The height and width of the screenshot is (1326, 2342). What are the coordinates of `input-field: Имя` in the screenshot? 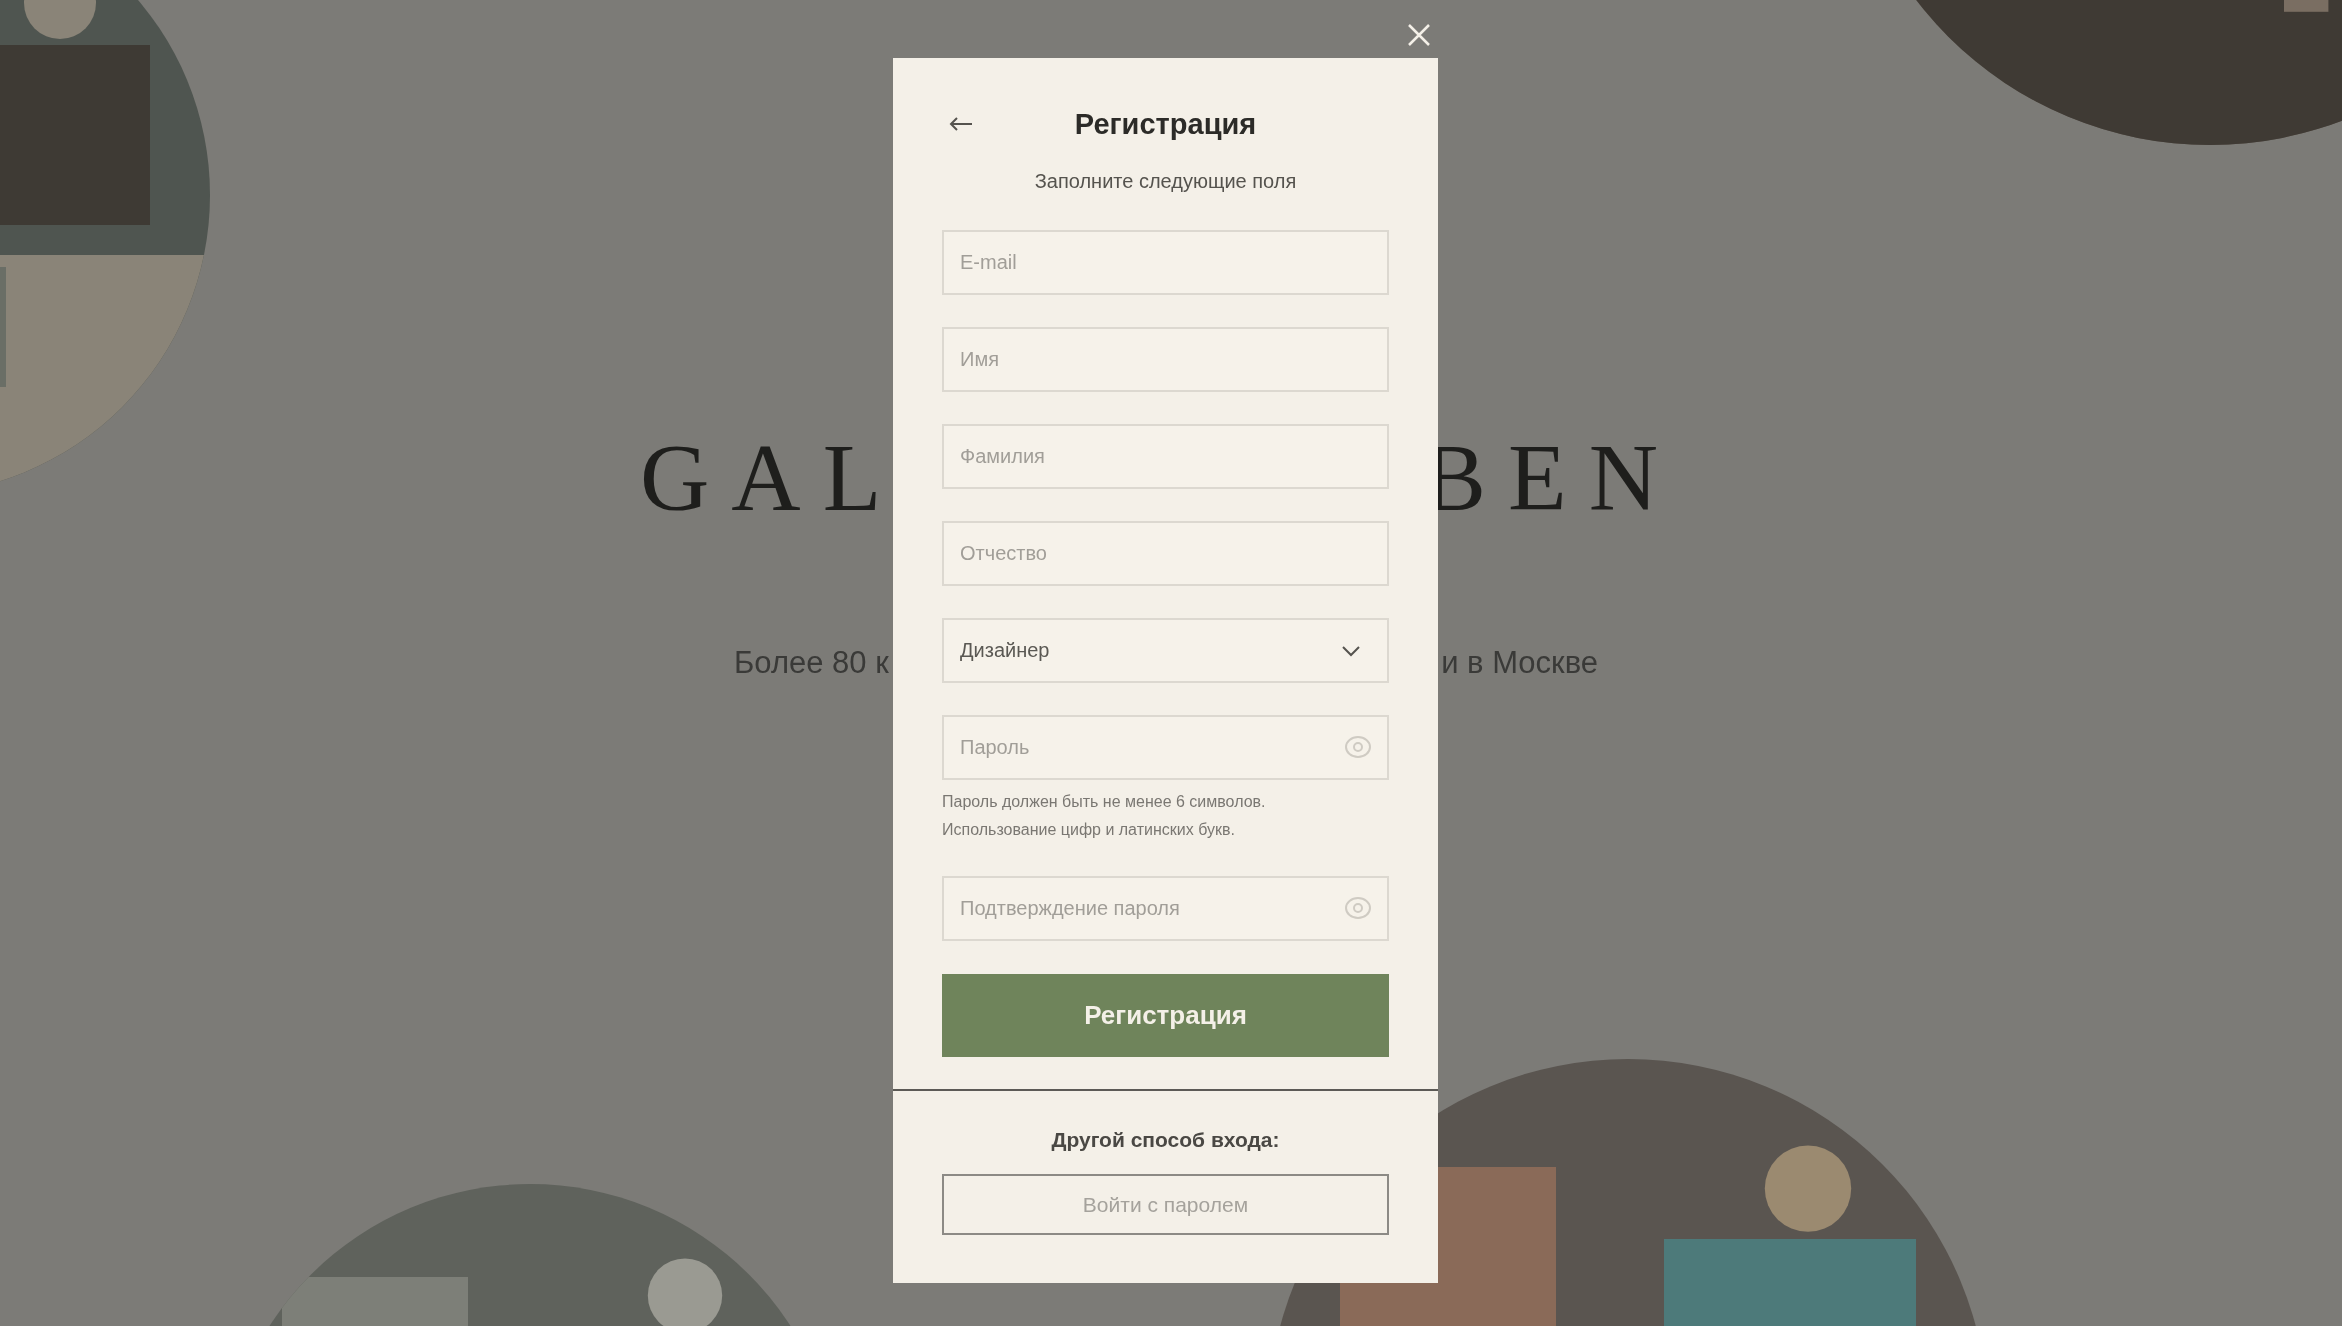 It's located at (1165, 359).